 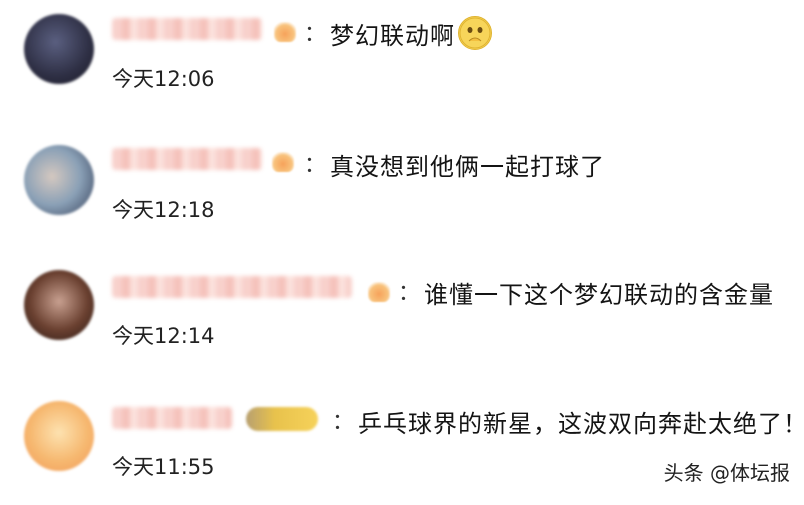 What do you see at coordinates (599, 295) in the screenshot?
I see `comment-text: 谁懂一下这个梦幻联动的含金量` at bounding box center [599, 295].